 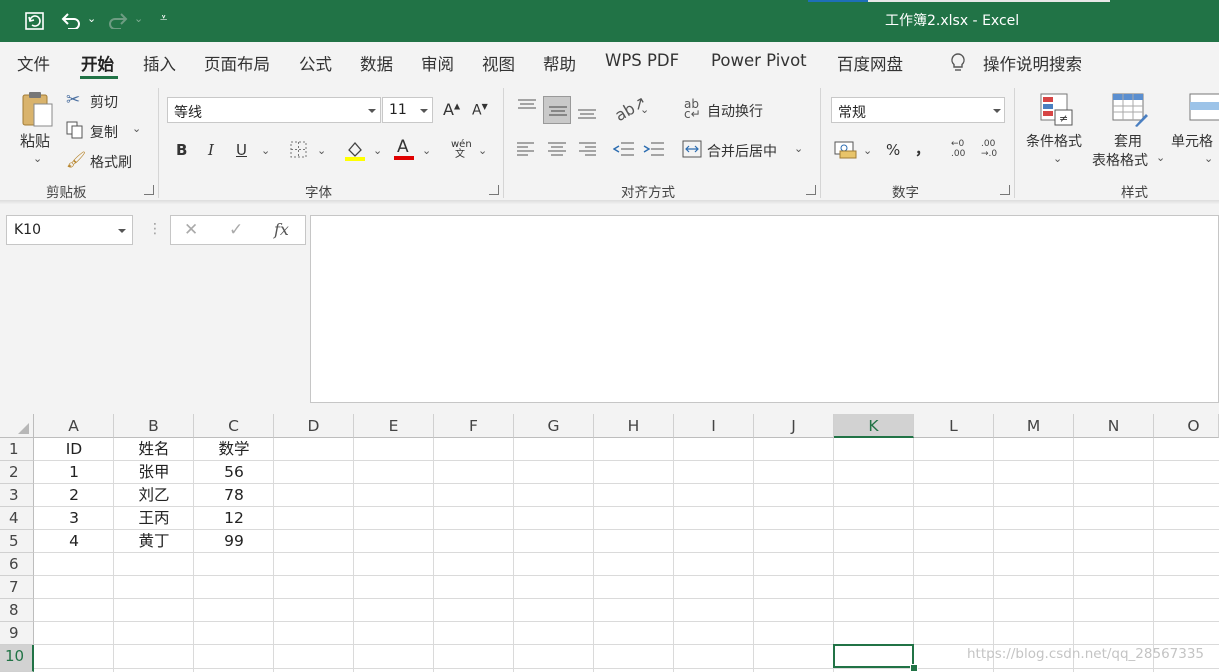 I want to click on wrap-text-button: ab c↵ 自动换行, so click(x=734, y=109).